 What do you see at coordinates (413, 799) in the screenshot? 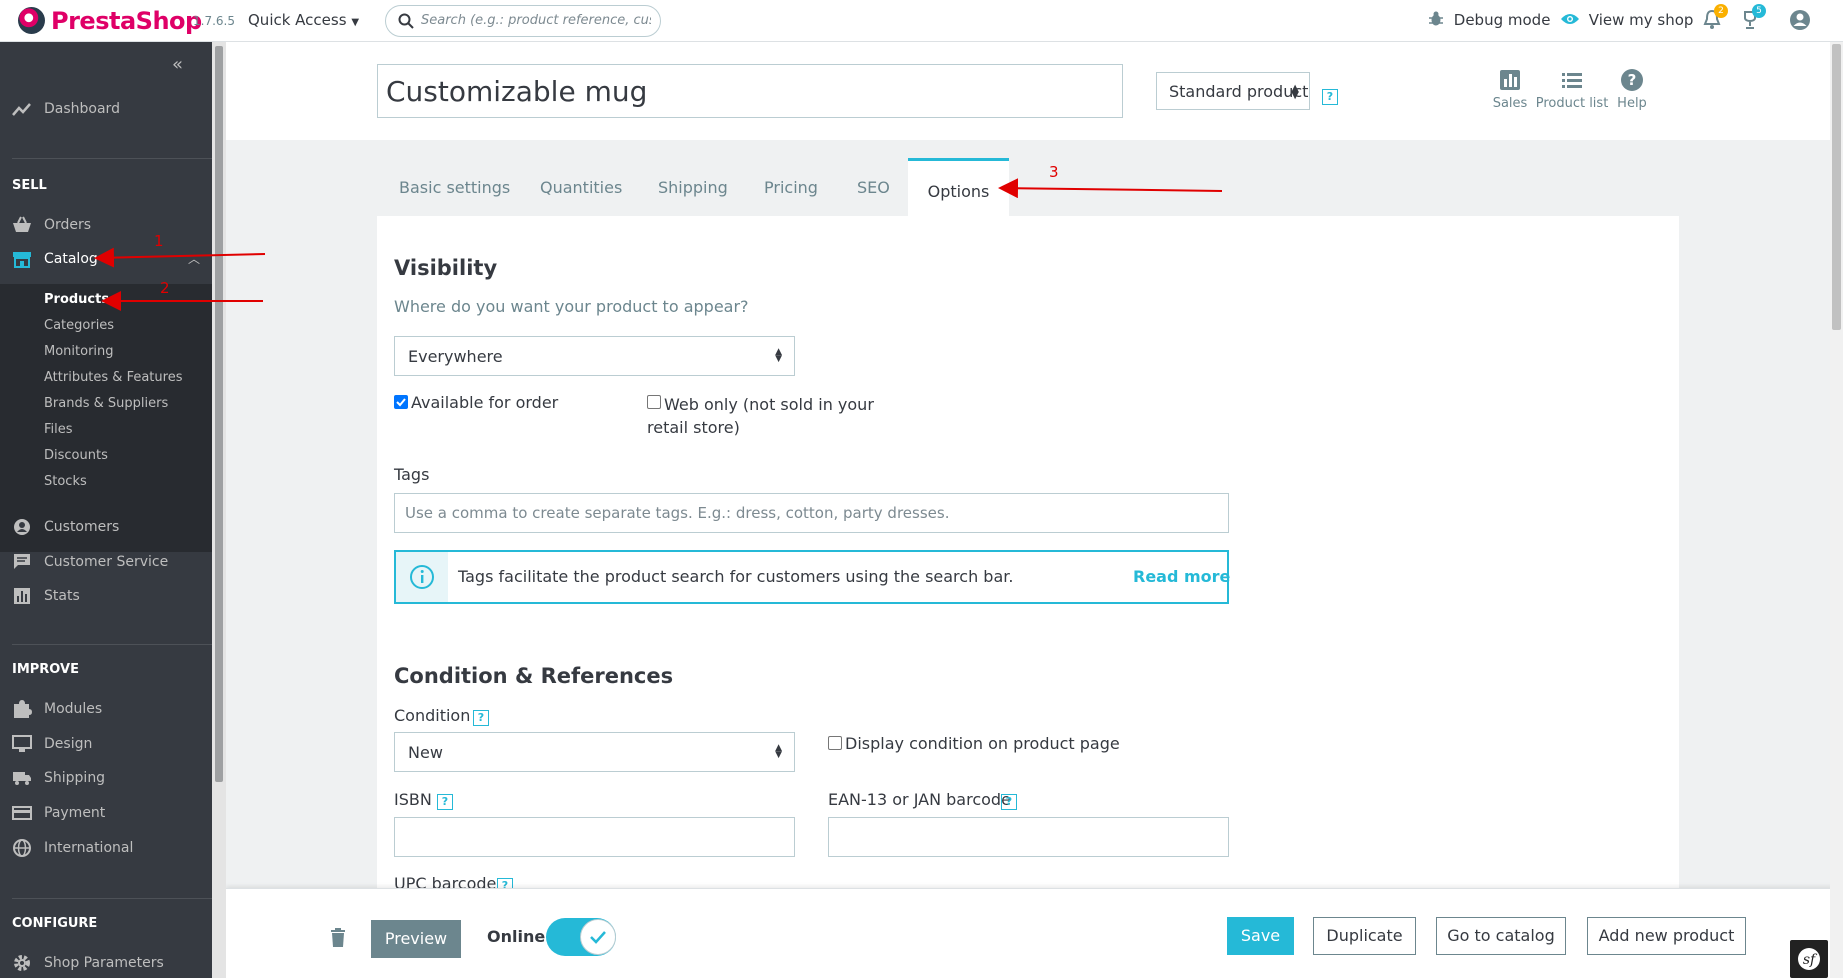
I see `isbn-label: ISBN` at bounding box center [413, 799].